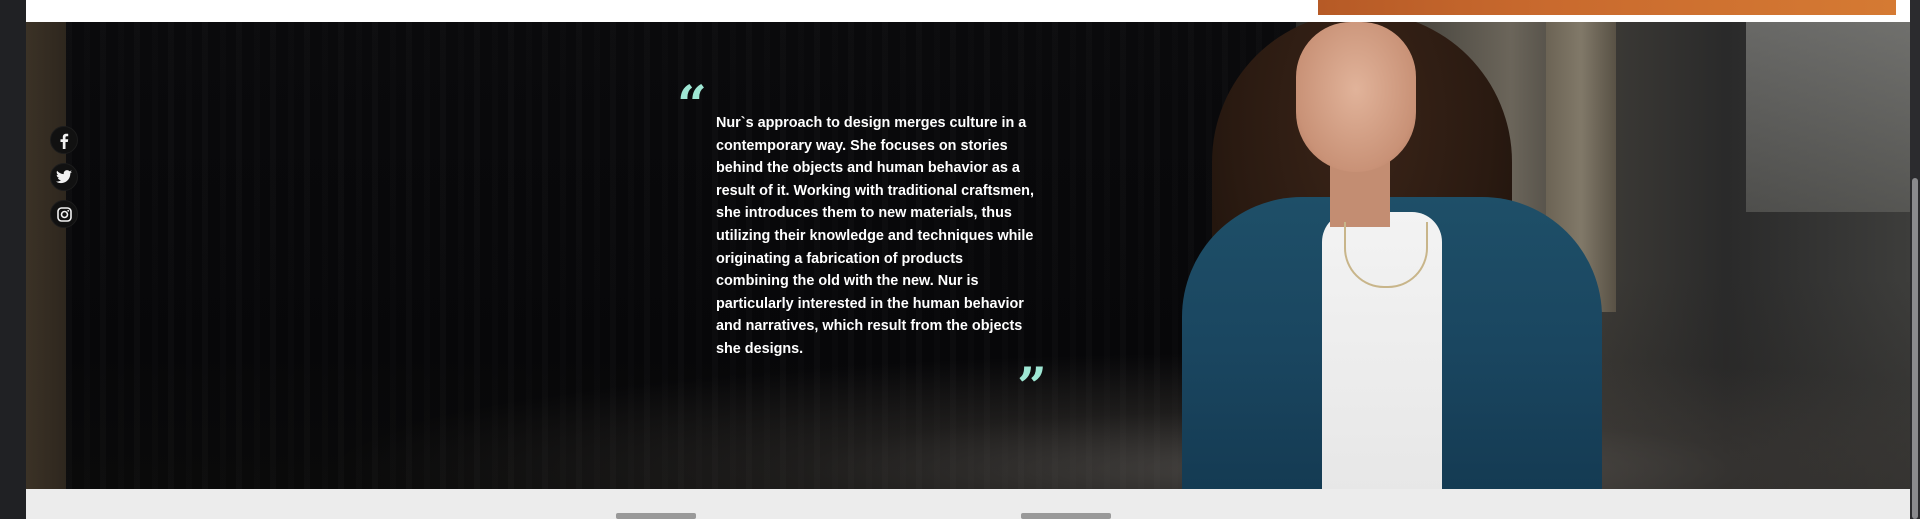 The height and width of the screenshot is (519, 1920). I want to click on instagram-icon, so click(64, 214).